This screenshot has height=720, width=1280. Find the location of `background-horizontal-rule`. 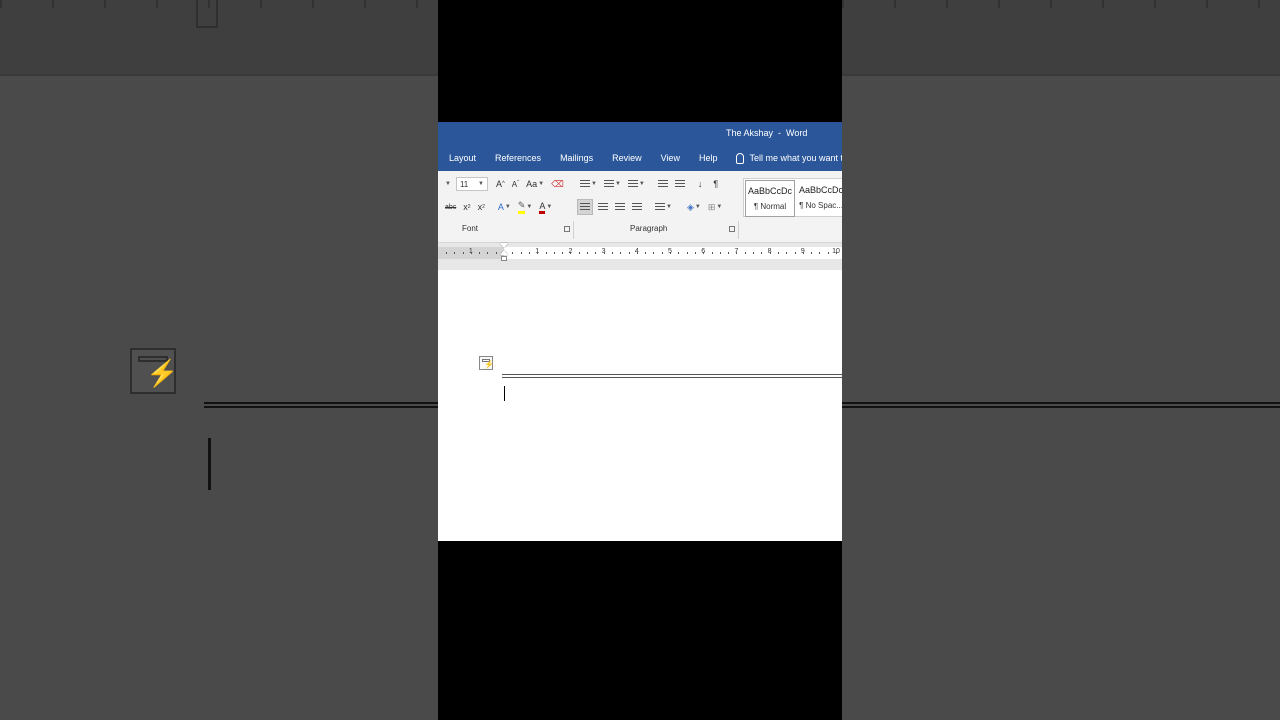

background-horizontal-rule is located at coordinates (321, 405).